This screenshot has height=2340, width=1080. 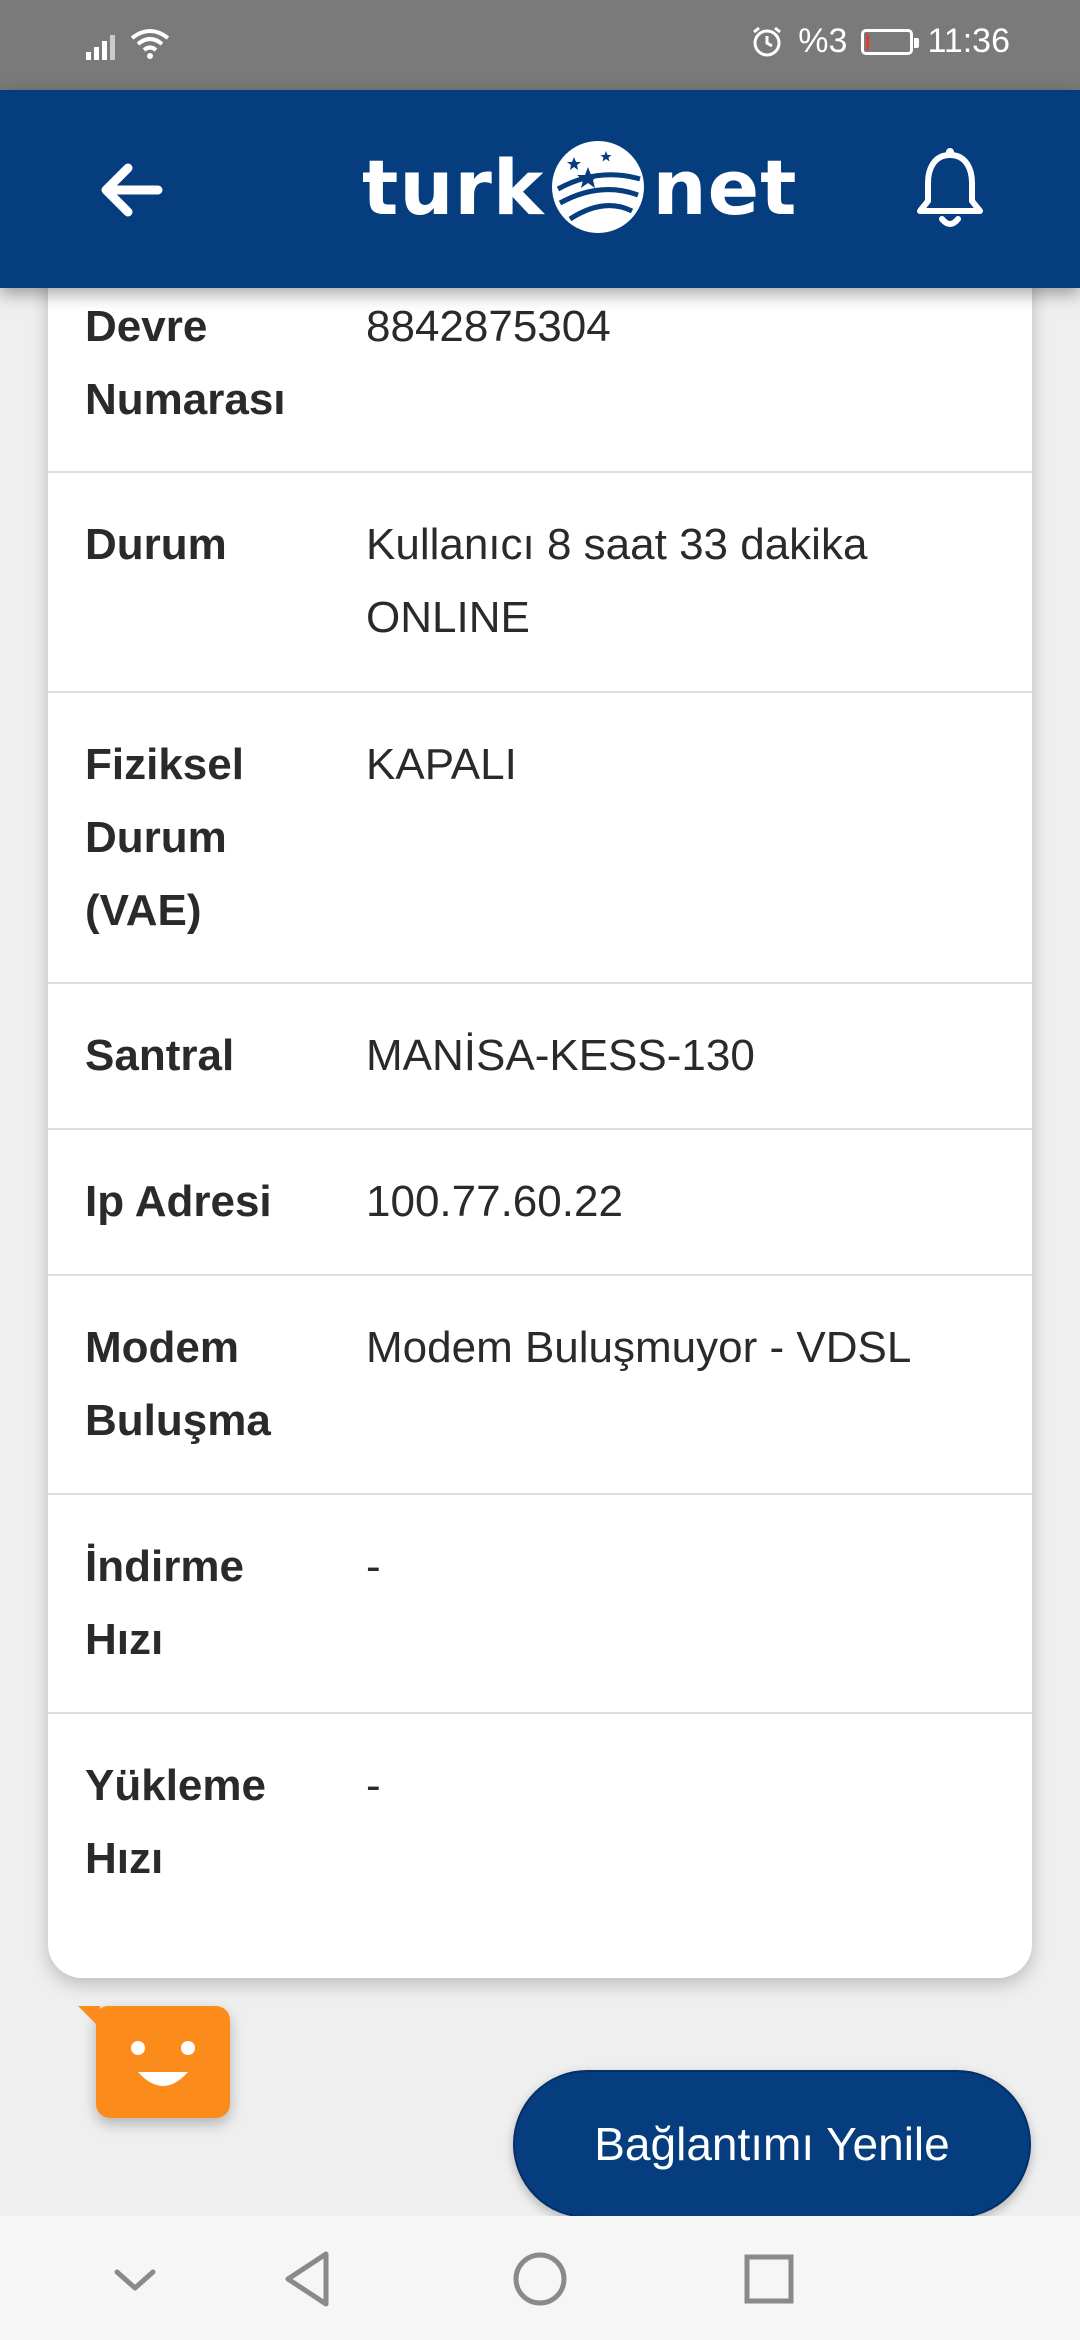 I want to click on detail-row-ip-adresi: Ip Adresi 100.77.60.22, so click(x=540, y=1202).